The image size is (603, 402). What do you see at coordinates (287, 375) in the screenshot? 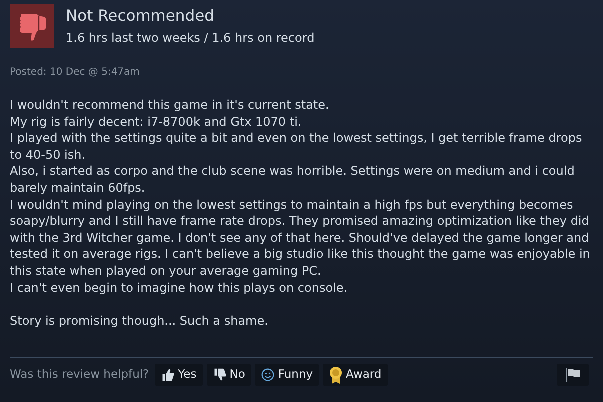
I see `funny-button: Funny` at bounding box center [287, 375].